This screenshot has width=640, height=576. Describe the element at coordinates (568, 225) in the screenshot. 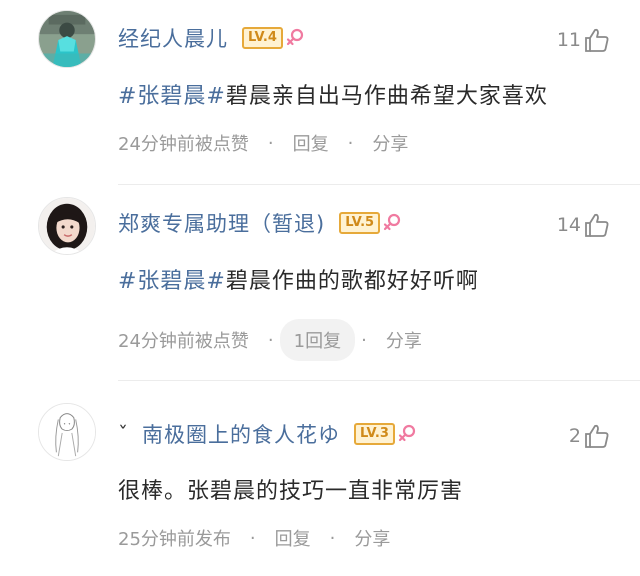

I see `like-count: 14` at that location.